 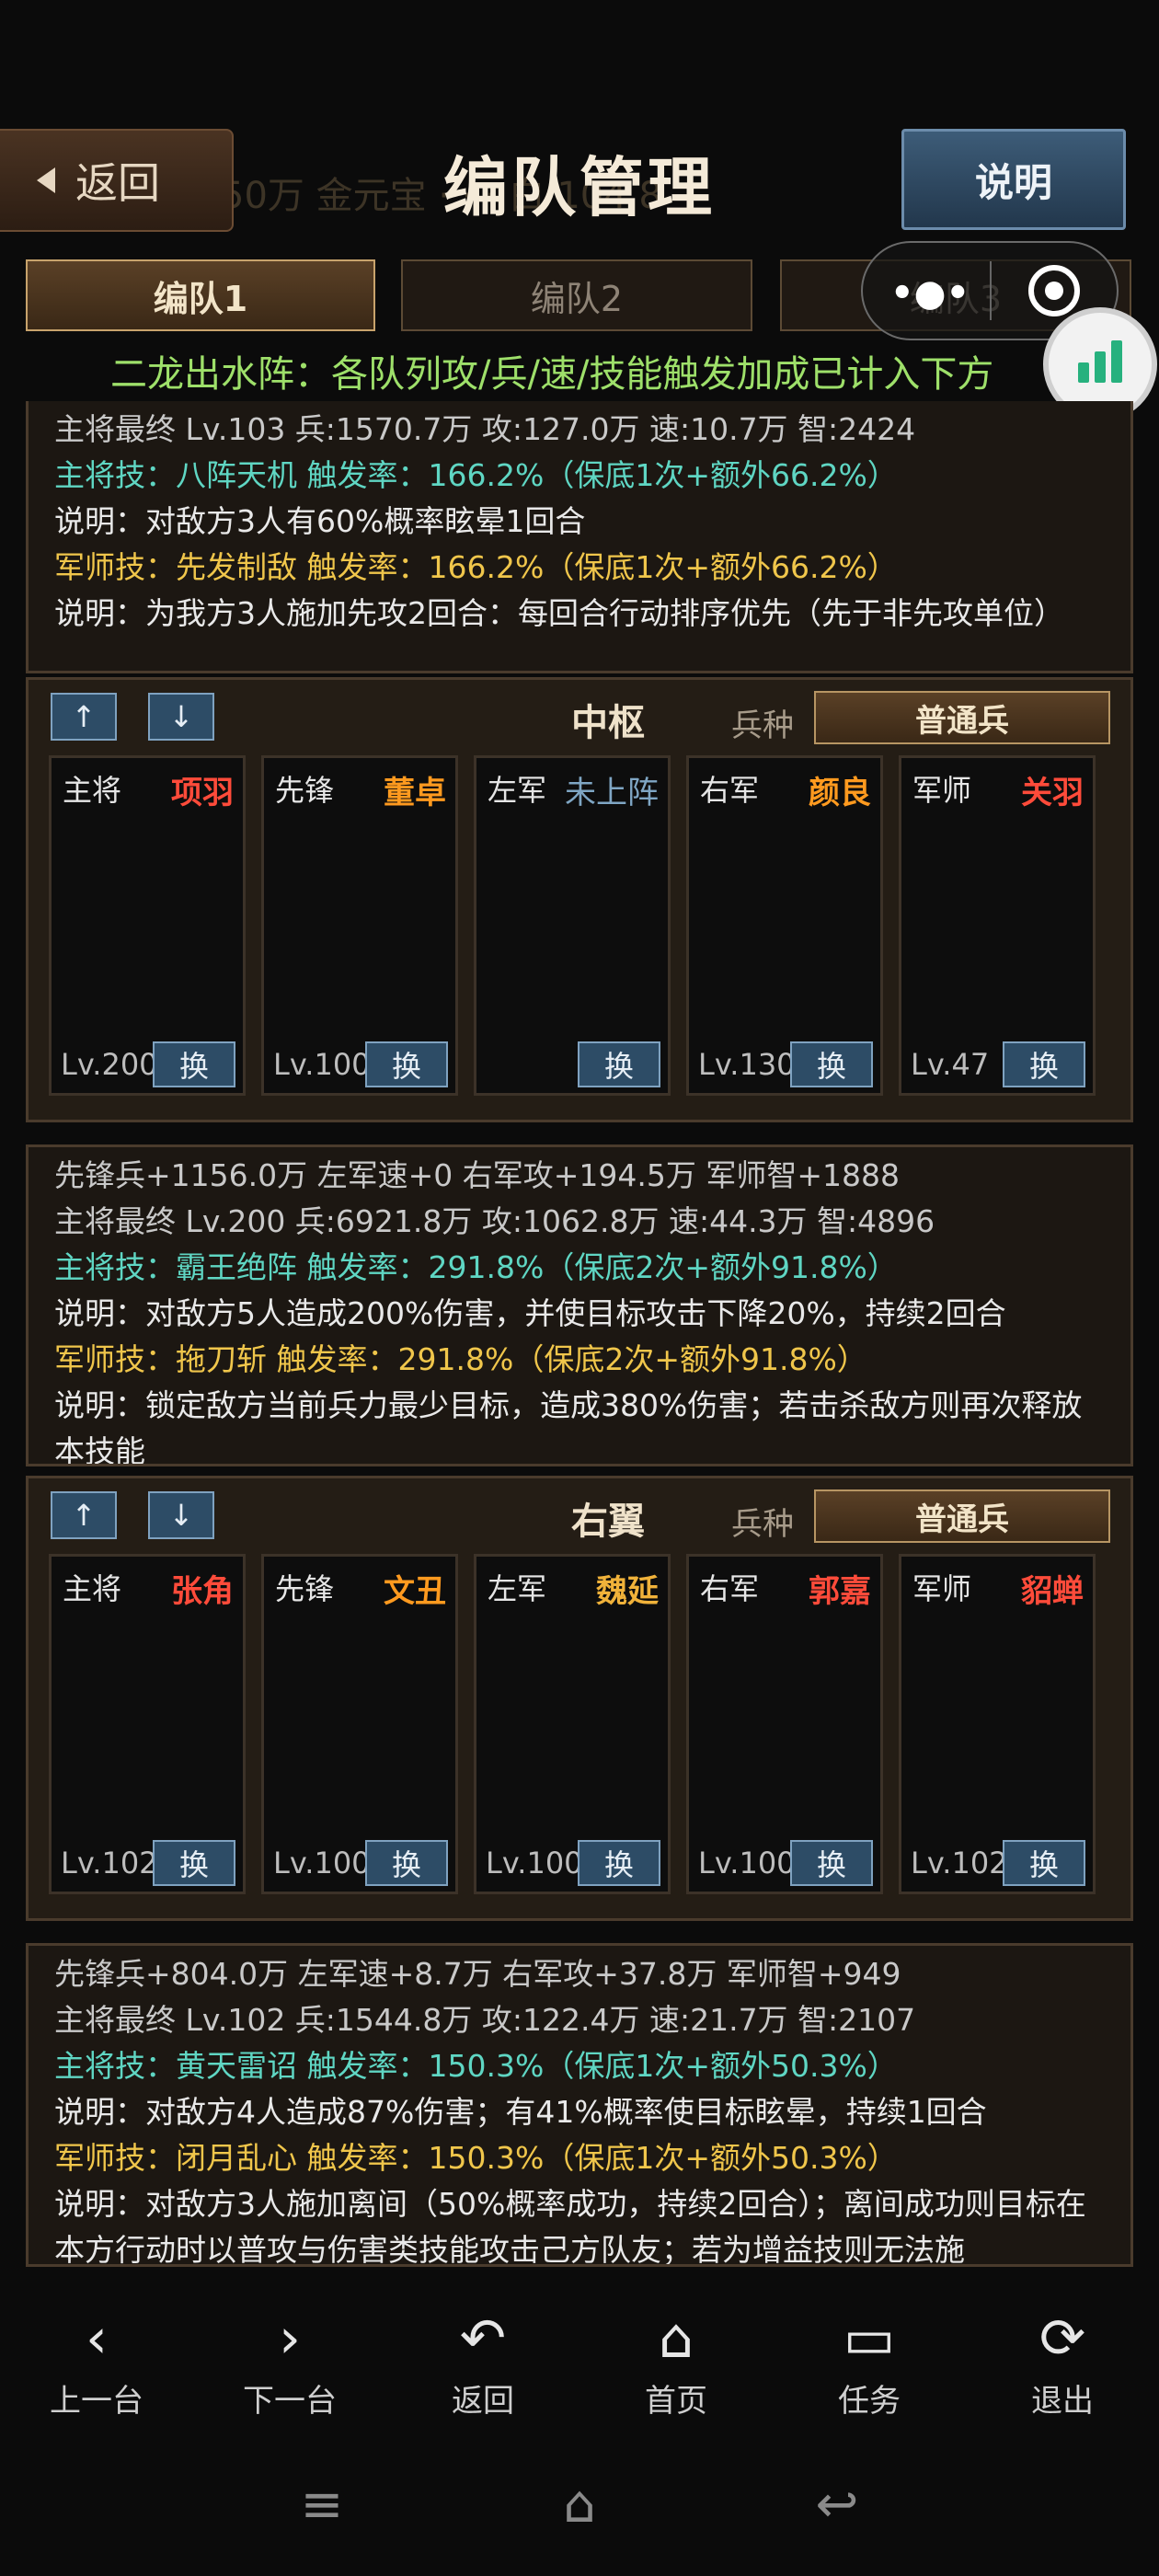 I want to click on system-home-icon: ⌂, so click(x=579, y=2511).